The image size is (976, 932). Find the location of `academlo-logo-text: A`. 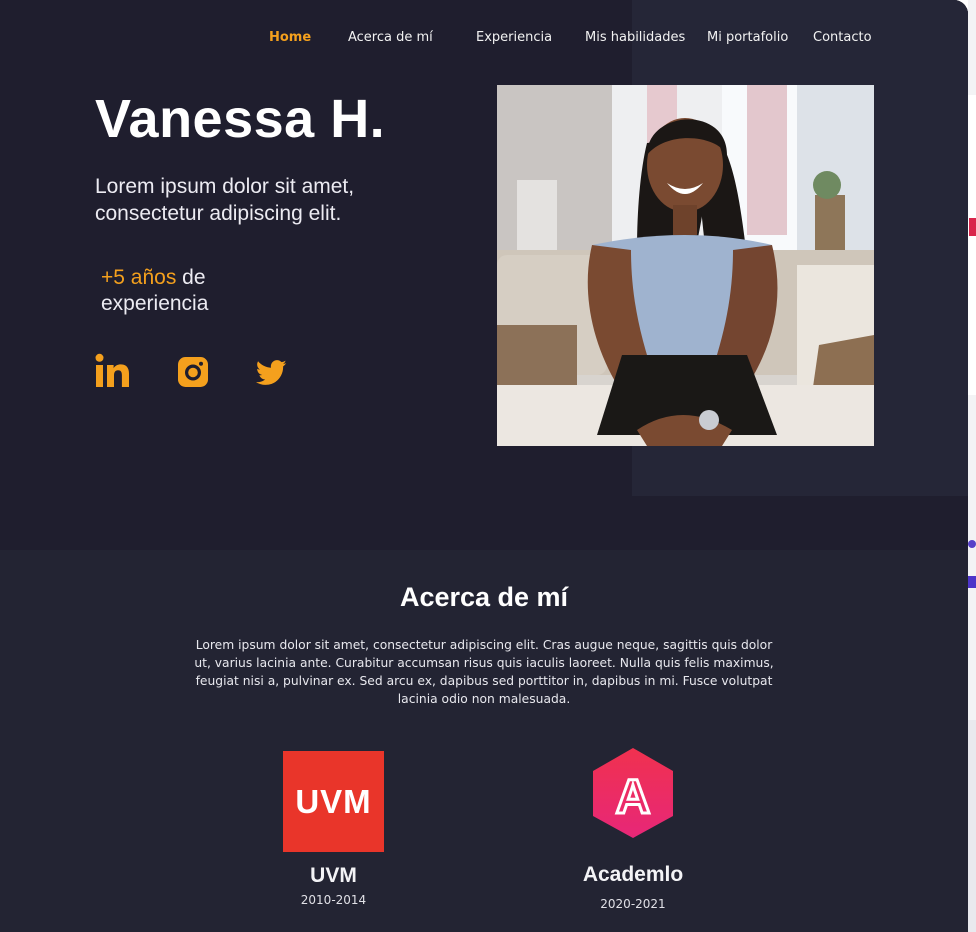

academlo-logo-text: A is located at coordinates (633, 797).